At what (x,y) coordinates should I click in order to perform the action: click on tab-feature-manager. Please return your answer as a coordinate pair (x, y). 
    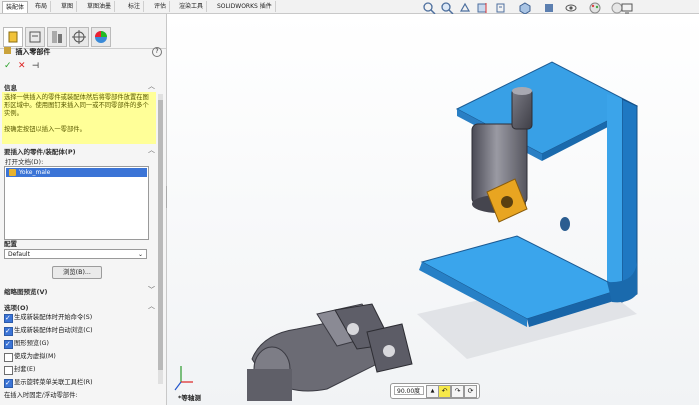
    Looking at the image, I should click on (13, 37).